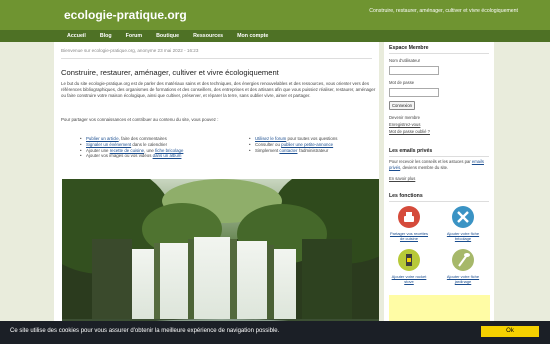  Describe the element at coordinates (404, 117) in the screenshot. I see `become-member-text: Devenir membre` at that location.